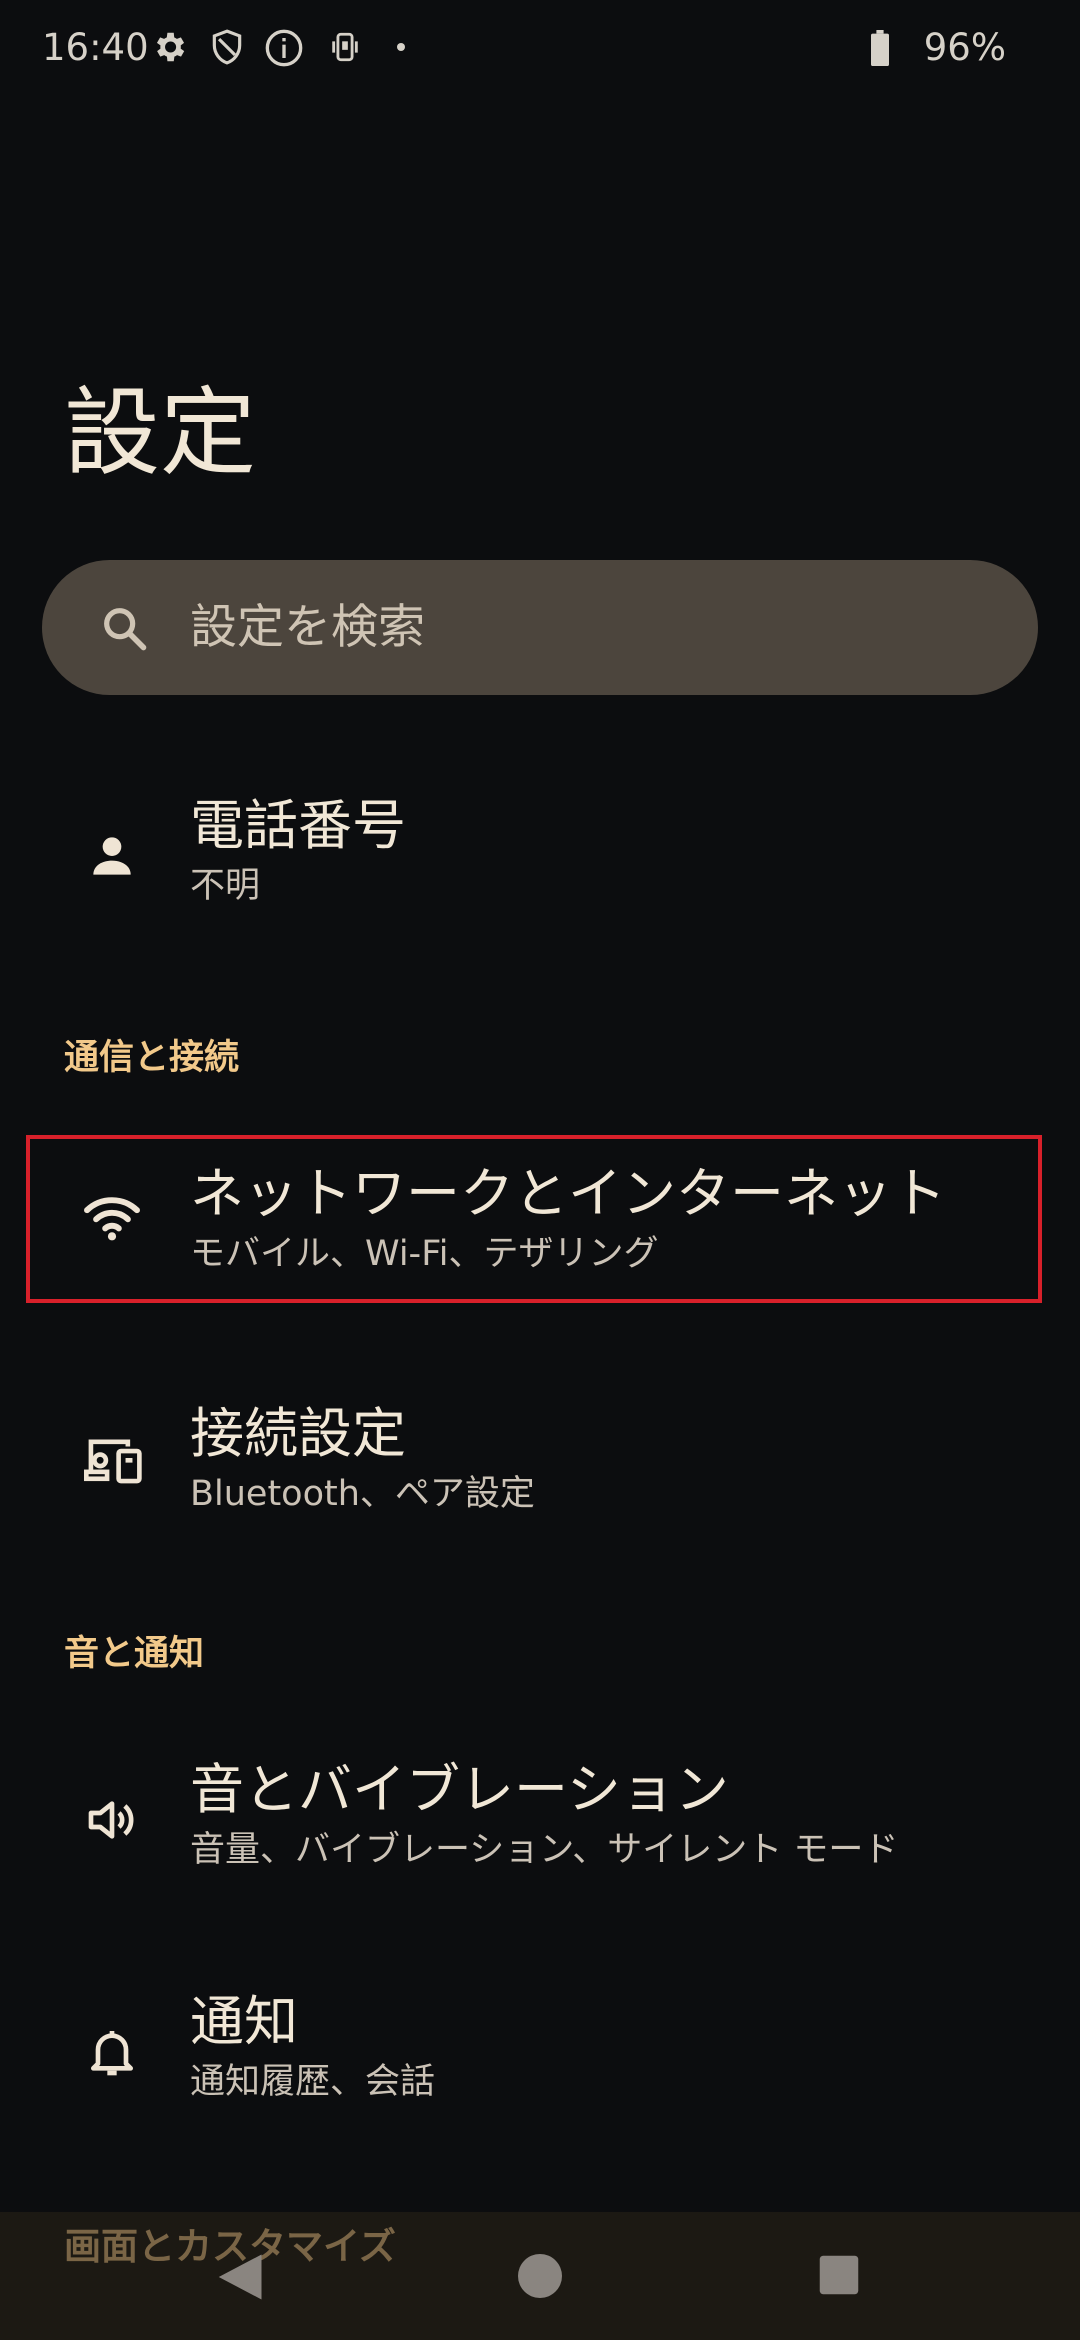 This screenshot has width=1080, height=2340. I want to click on connected-devices-item: 接続設定 Bluetooth、ペア設定, so click(540, 1460).